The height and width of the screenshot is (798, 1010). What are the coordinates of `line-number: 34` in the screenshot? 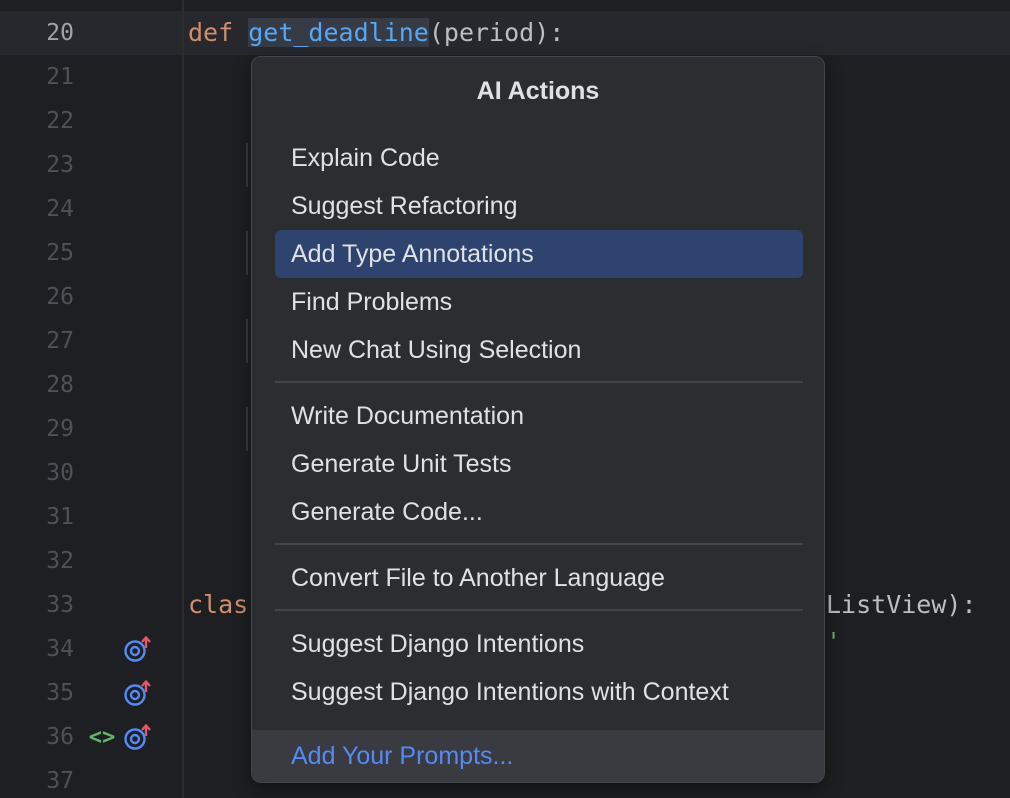 It's located at (60, 649).